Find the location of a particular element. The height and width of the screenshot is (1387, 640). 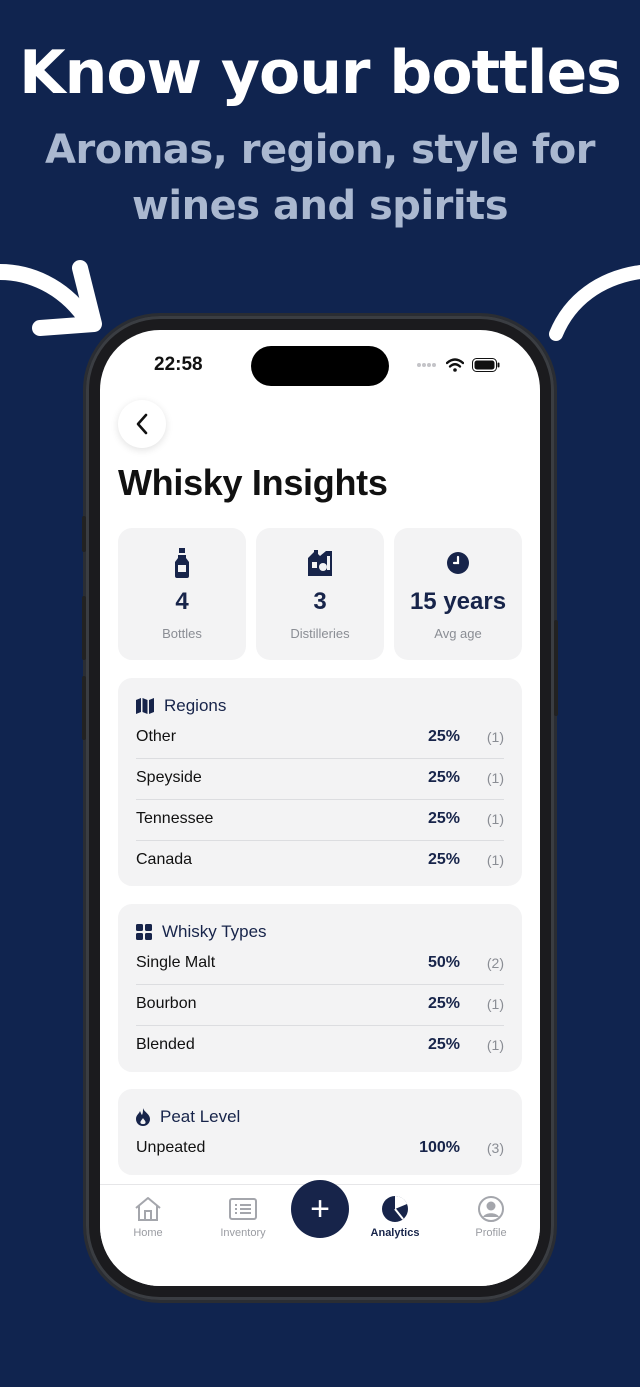

card-header: Whisky Types is located at coordinates (201, 932).